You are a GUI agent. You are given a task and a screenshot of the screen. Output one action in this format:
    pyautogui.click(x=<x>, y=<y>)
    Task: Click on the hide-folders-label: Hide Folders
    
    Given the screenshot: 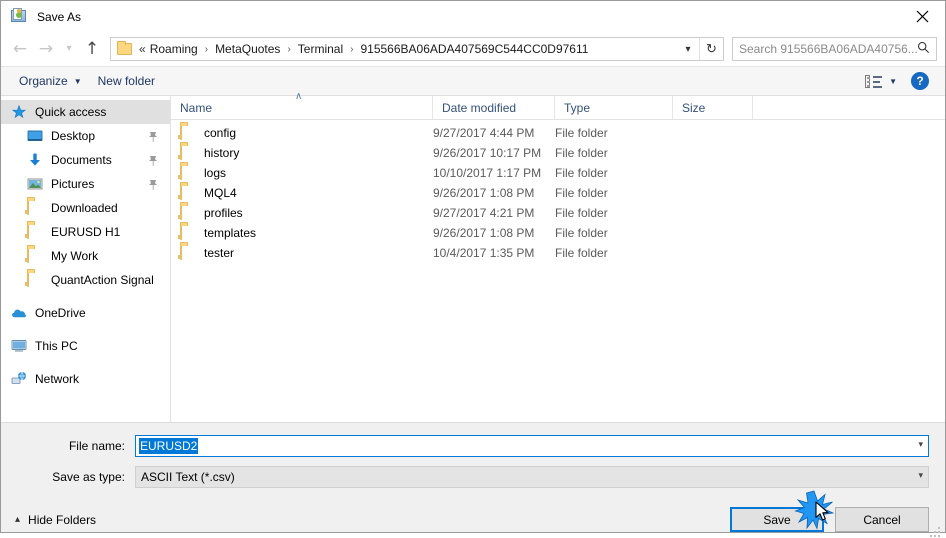 What is the action you would take?
    pyautogui.click(x=62, y=519)
    